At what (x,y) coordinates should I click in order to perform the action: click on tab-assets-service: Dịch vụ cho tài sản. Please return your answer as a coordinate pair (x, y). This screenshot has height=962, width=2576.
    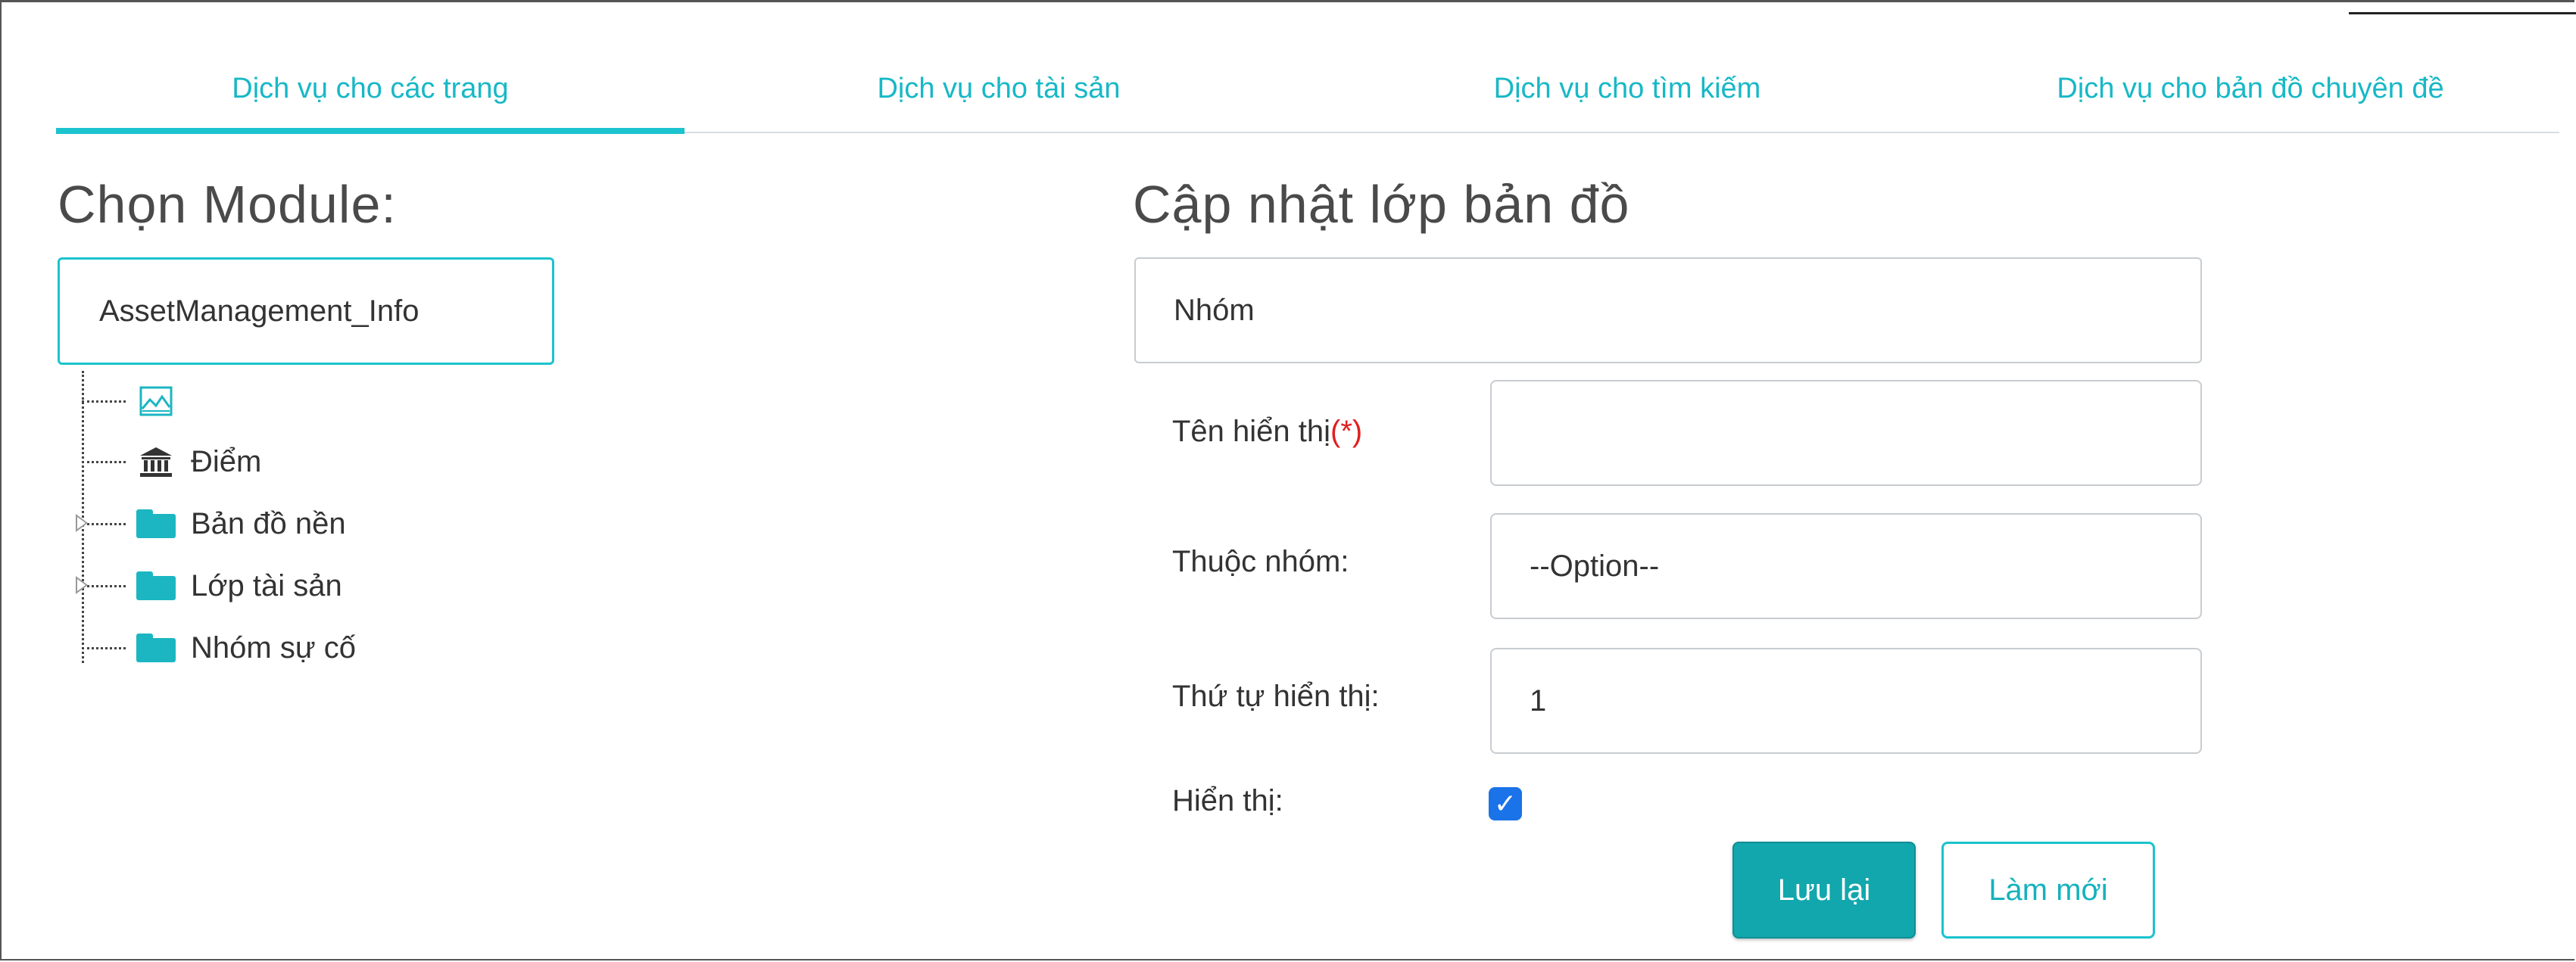
    Looking at the image, I should click on (999, 88).